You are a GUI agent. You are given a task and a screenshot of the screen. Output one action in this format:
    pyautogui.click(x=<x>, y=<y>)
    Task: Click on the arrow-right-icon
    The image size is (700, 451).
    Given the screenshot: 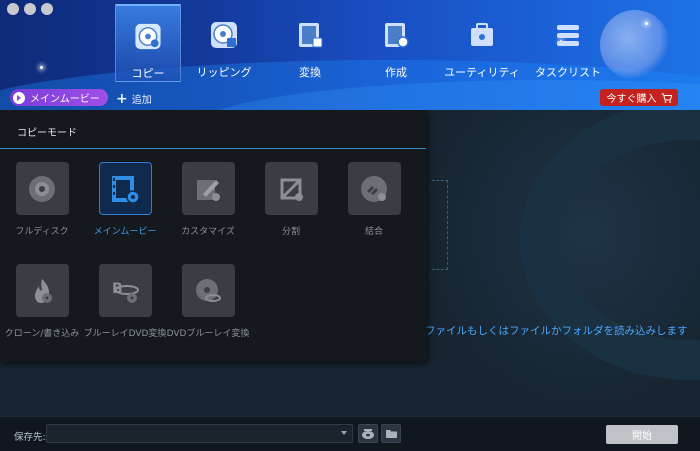 What is the action you would take?
    pyautogui.click(x=19, y=97)
    